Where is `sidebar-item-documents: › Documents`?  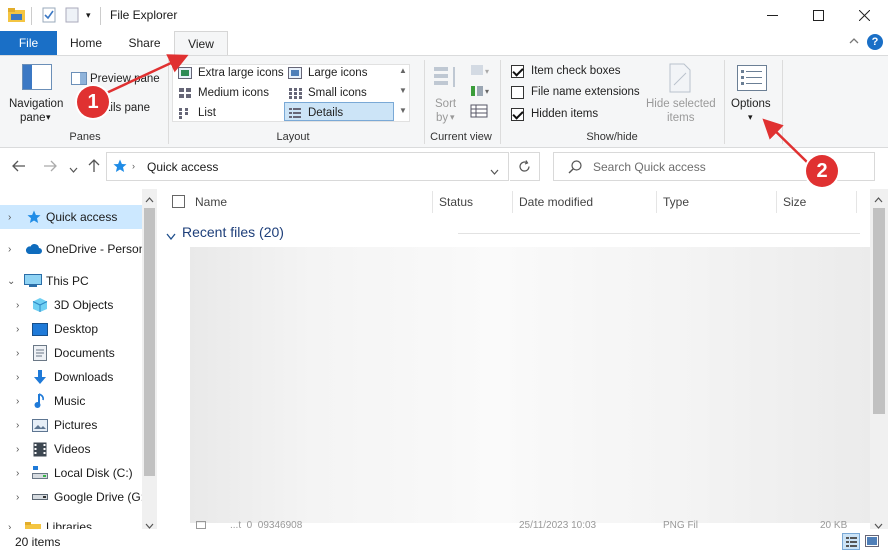 sidebar-item-documents: › Documents is located at coordinates (71, 353).